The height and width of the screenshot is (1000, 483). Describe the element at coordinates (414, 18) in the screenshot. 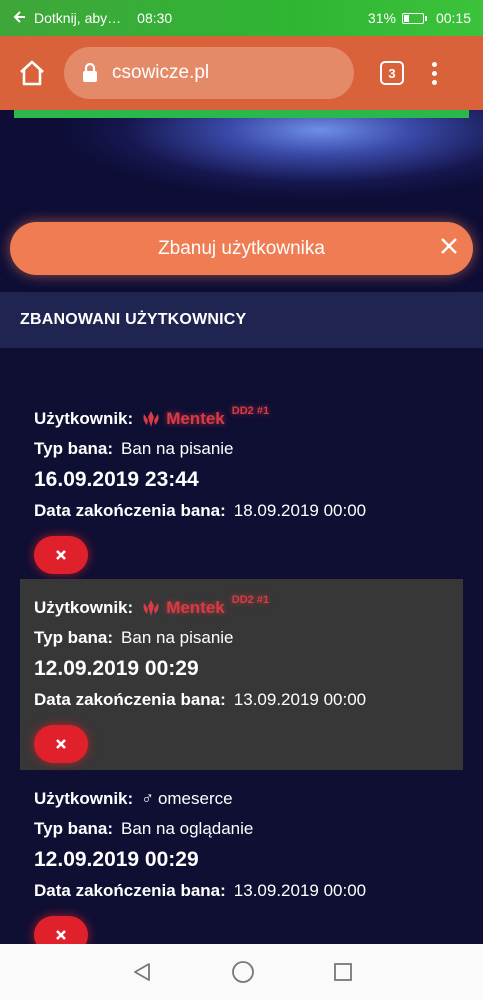

I see `battery-icon` at that location.